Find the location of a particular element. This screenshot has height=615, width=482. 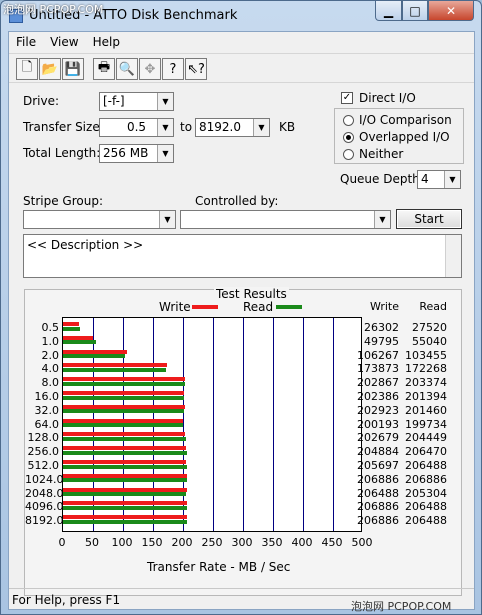

row-label: 2048.0 is located at coordinates (44, 493).